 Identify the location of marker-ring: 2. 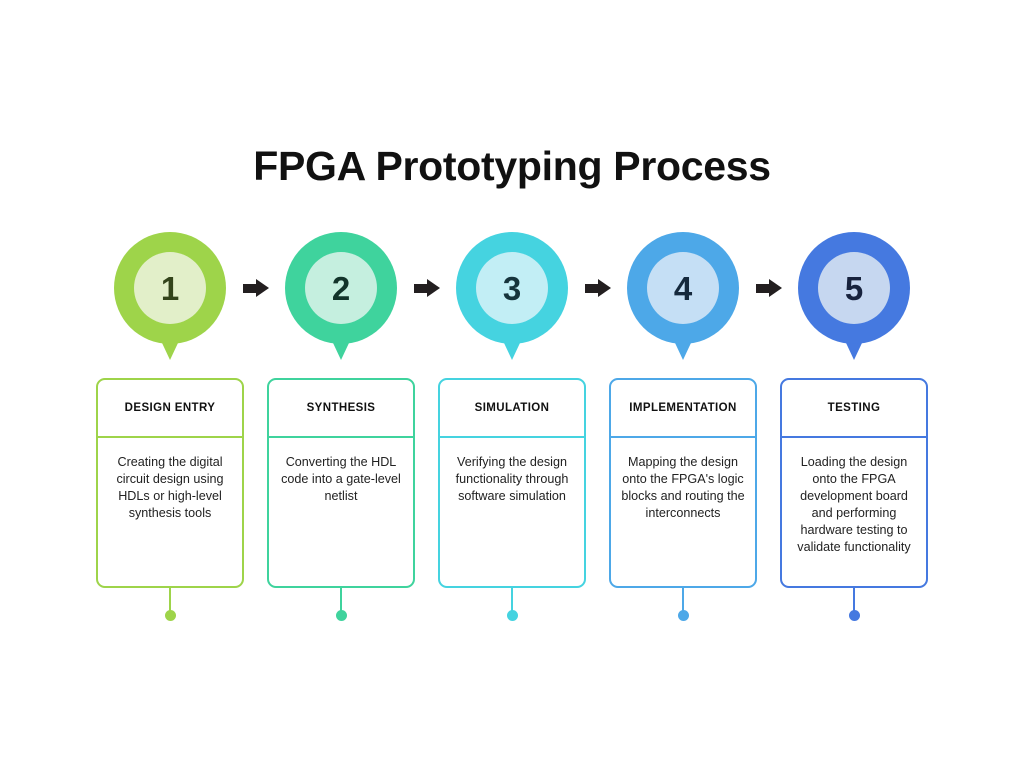
(341, 288).